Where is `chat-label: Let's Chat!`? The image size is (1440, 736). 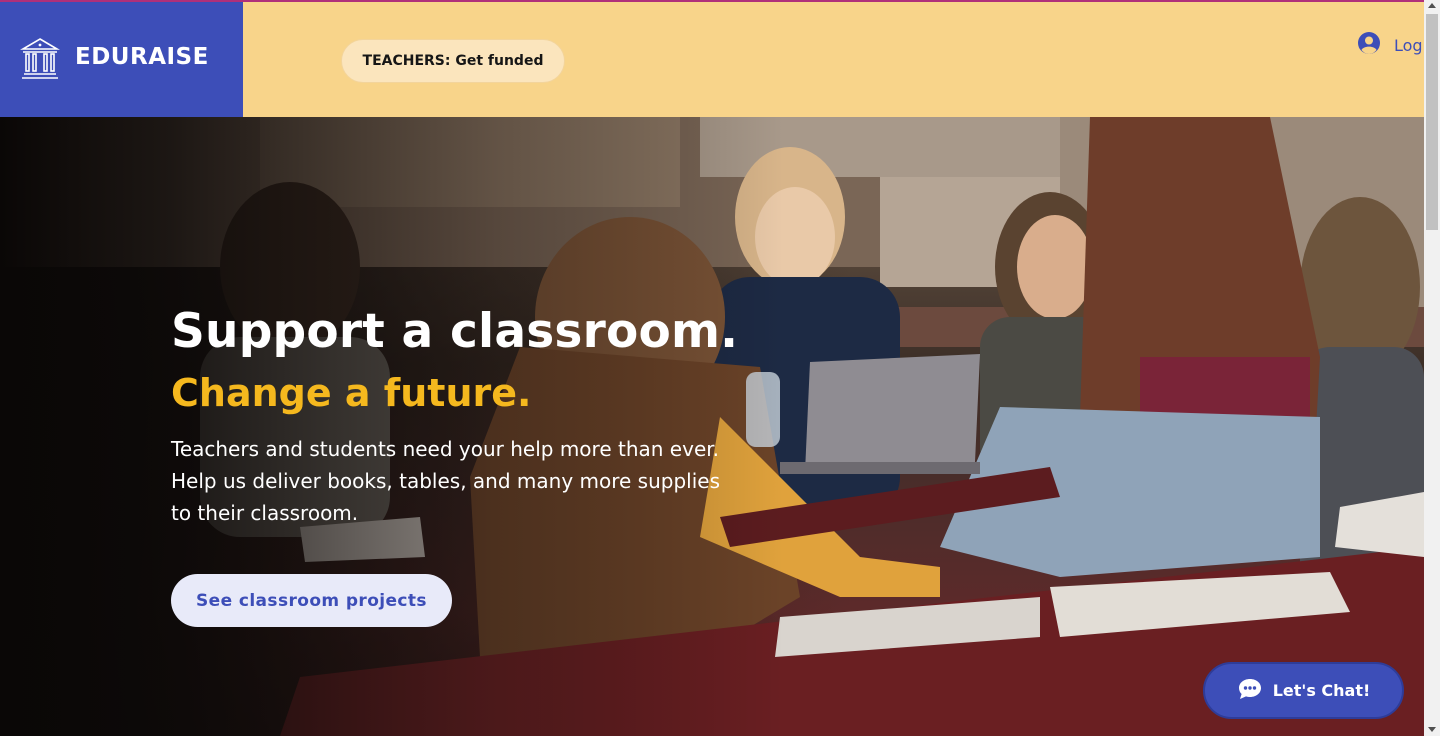
chat-label: Let's Chat! is located at coordinates (1321, 690).